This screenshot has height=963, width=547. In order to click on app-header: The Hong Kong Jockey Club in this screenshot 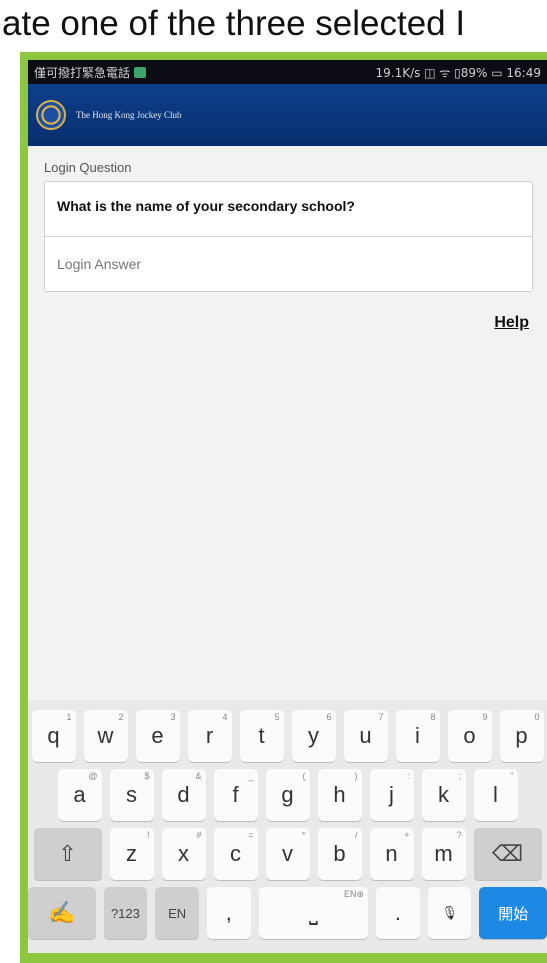, I will do `click(287, 115)`.